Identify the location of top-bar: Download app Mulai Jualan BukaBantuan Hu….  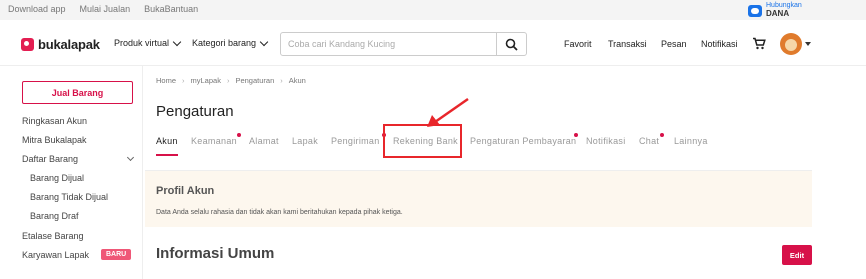
(433, 10).